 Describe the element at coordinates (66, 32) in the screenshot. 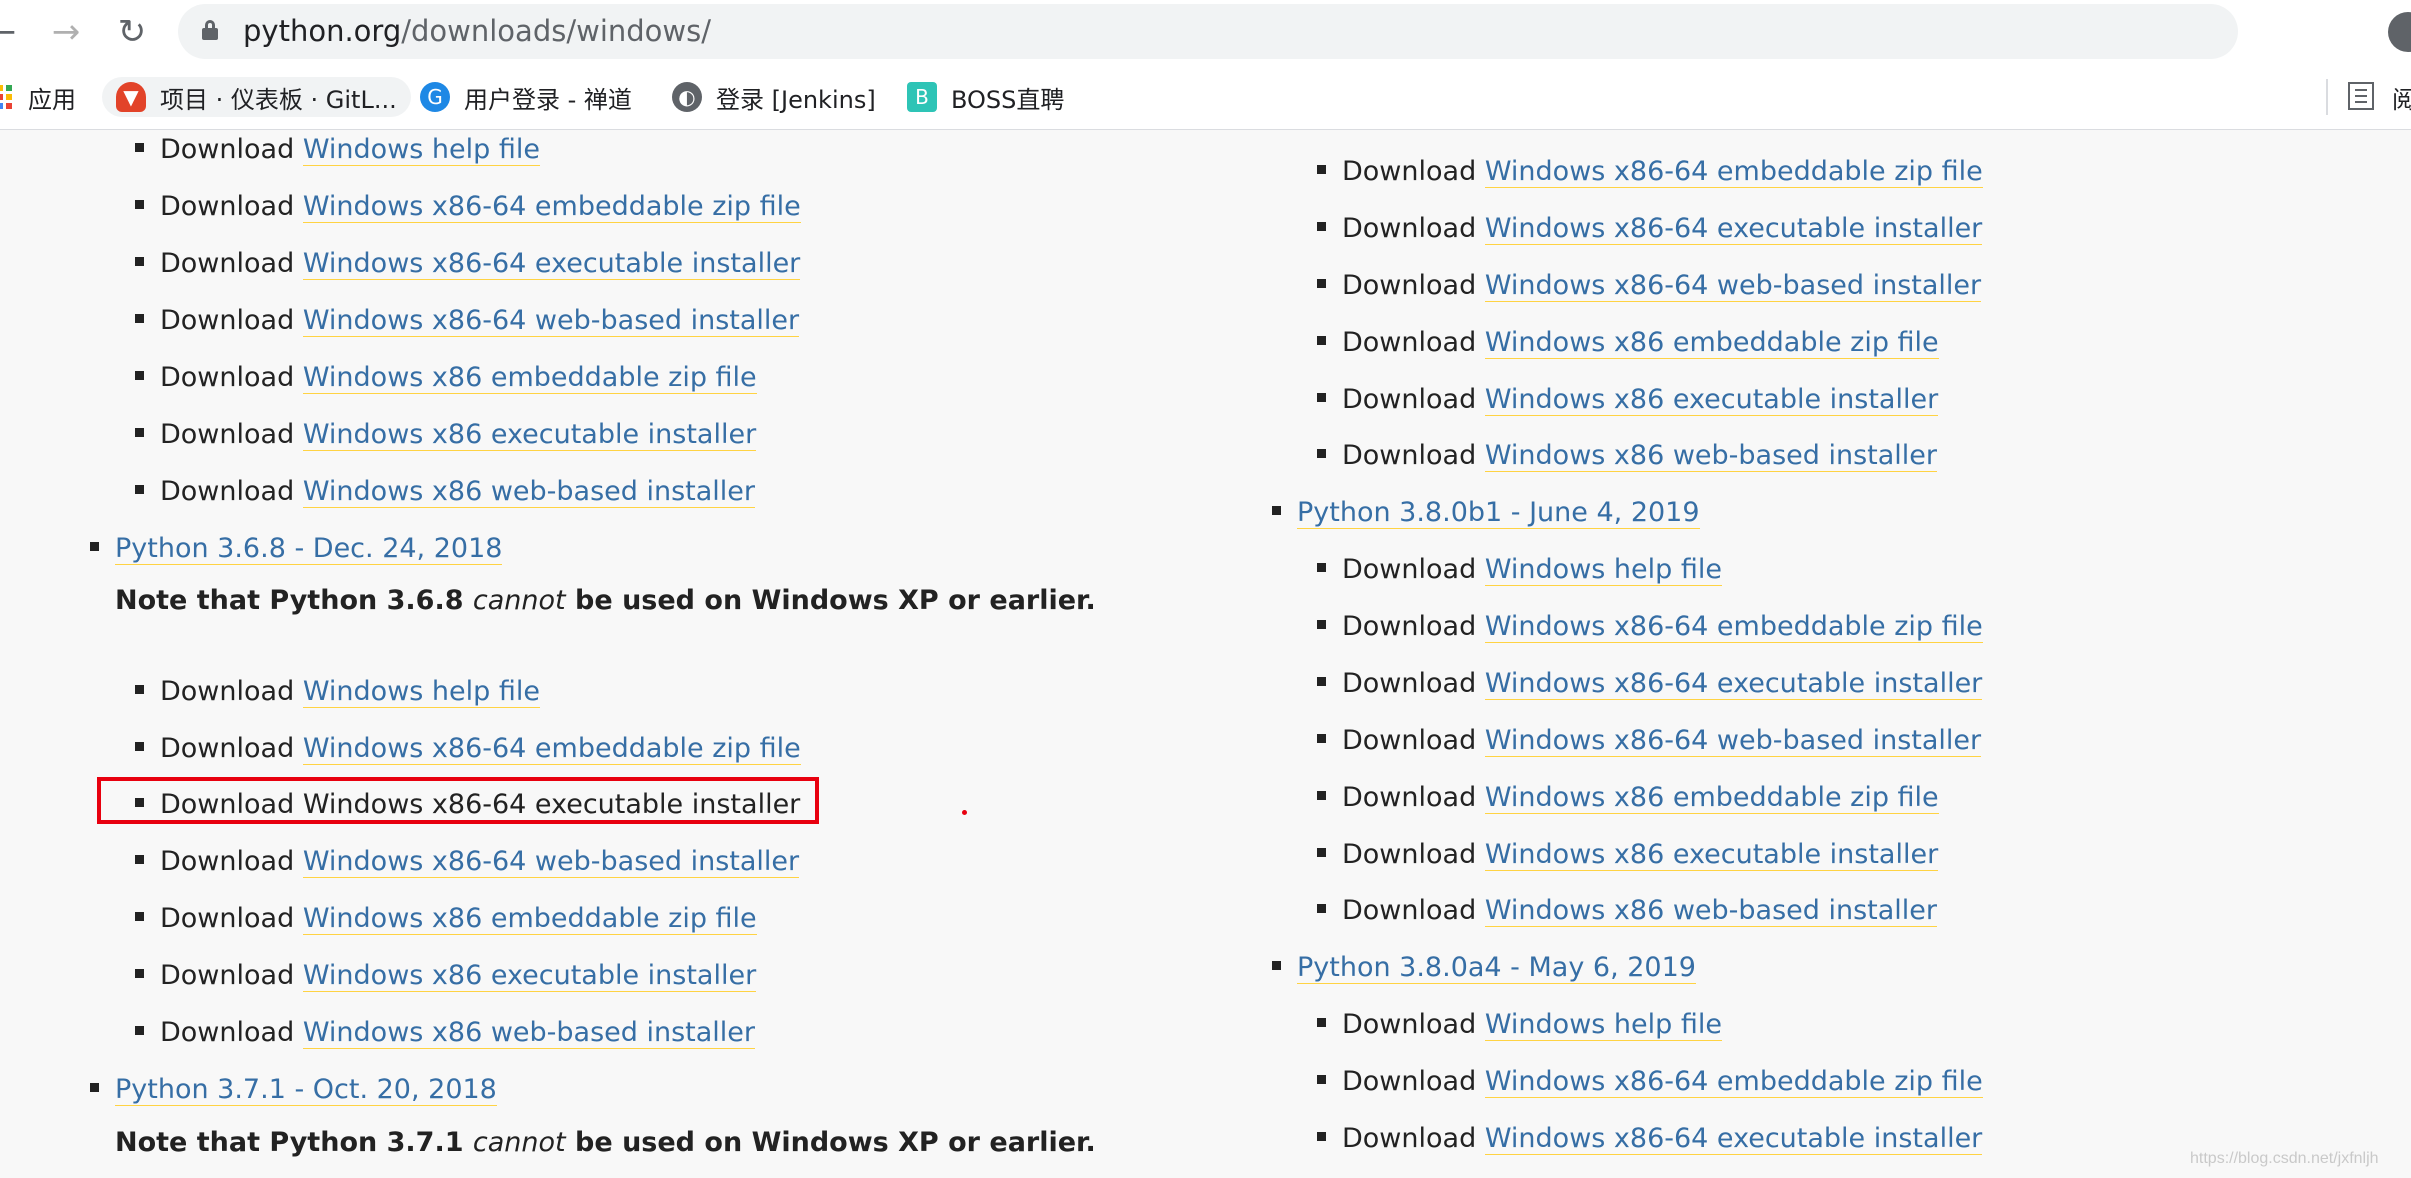

I see `forward-arrow-icon: →` at that location.